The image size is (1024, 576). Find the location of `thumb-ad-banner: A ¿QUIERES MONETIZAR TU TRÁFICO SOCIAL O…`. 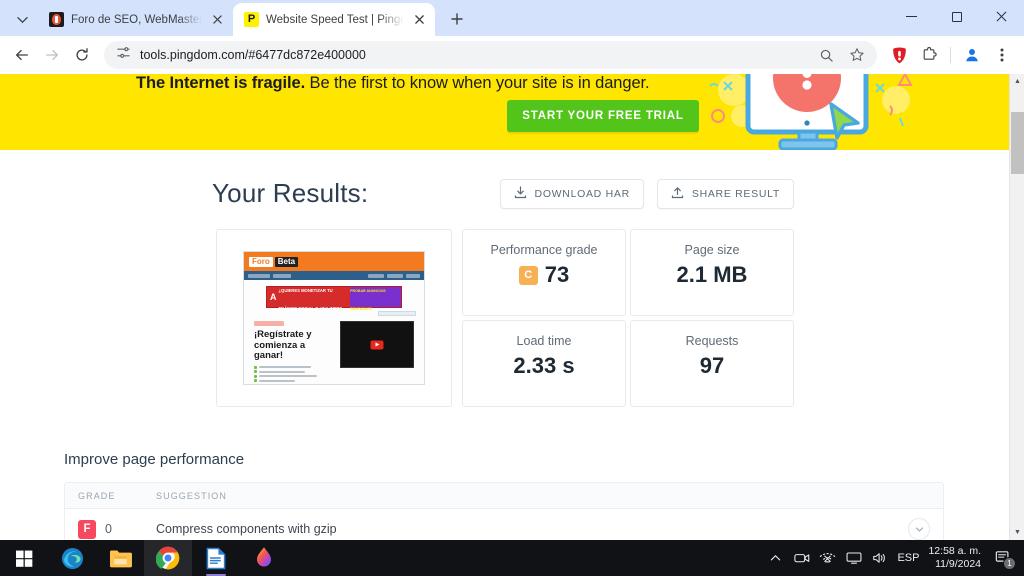

thumb-ad-banner: A ¿QUIERES MONETIZAR TU TRÁFICO SOCIAL O… is located at coordinates (334, 298).